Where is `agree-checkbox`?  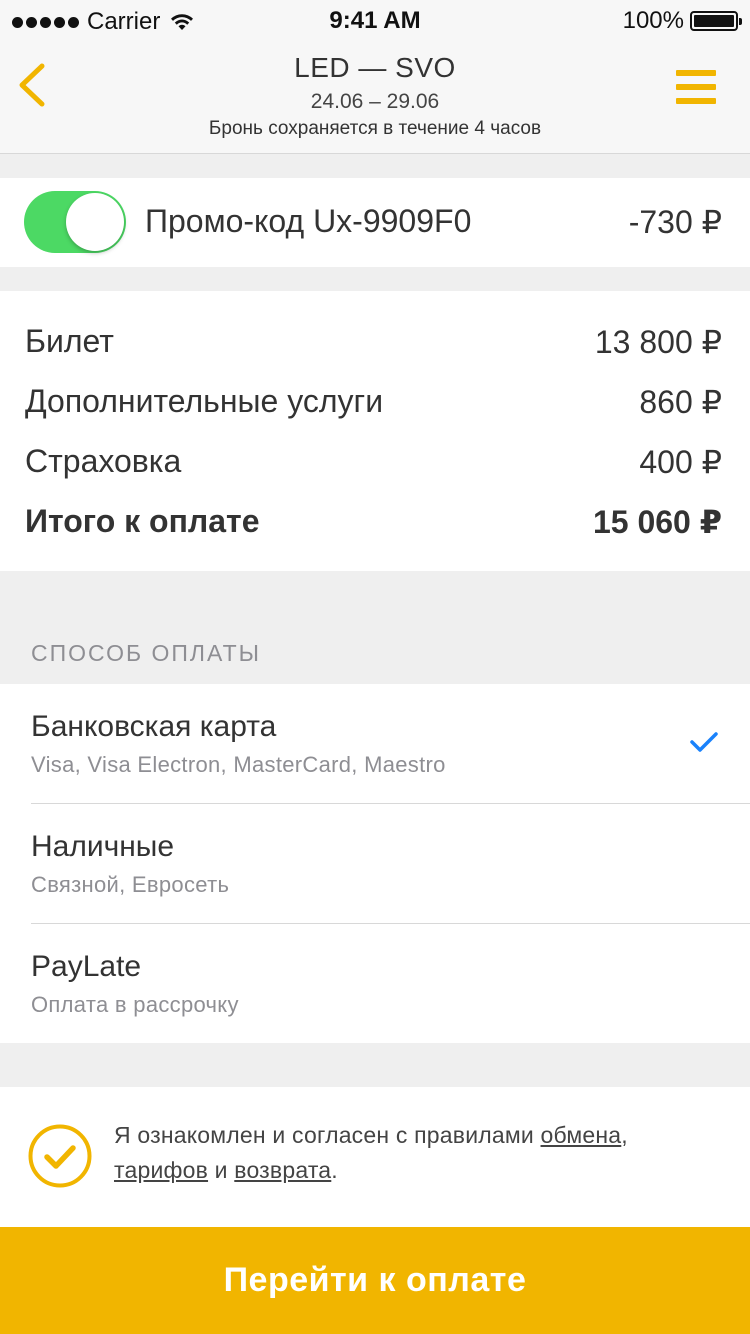
agree-checkbox is located at coordinates (60, 1156).